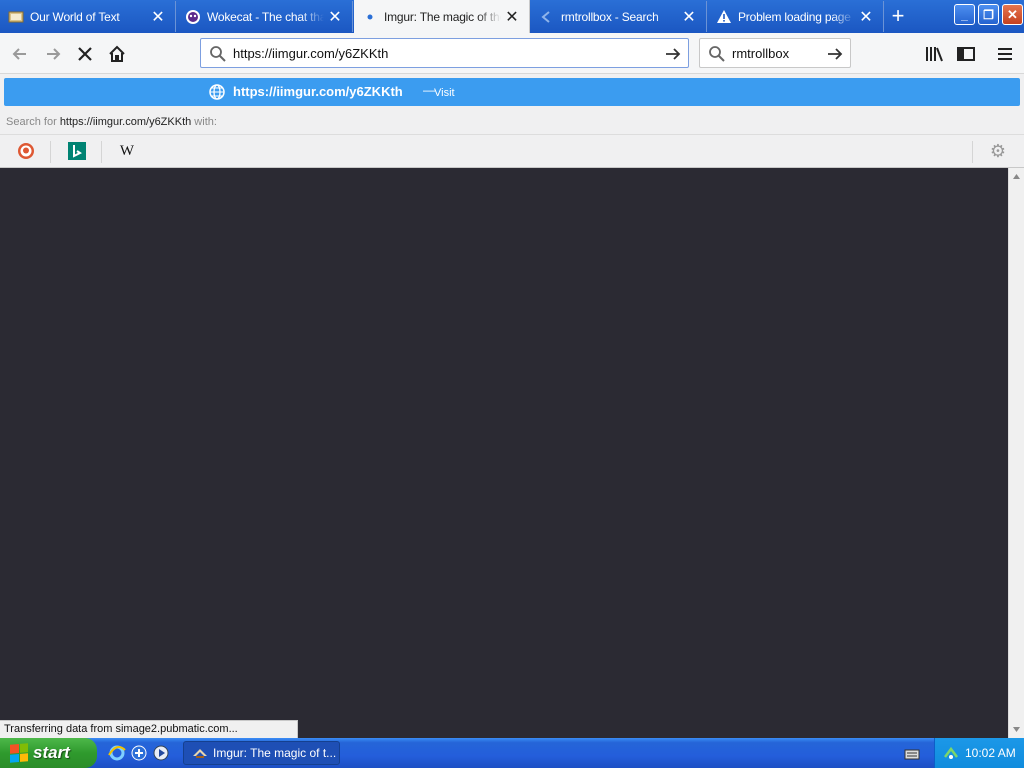 The image size is (1024, 768). What do you see at coordinates (724, 17) in the screenshot?
I see `warning-icon` at bounding box center [724, 17].